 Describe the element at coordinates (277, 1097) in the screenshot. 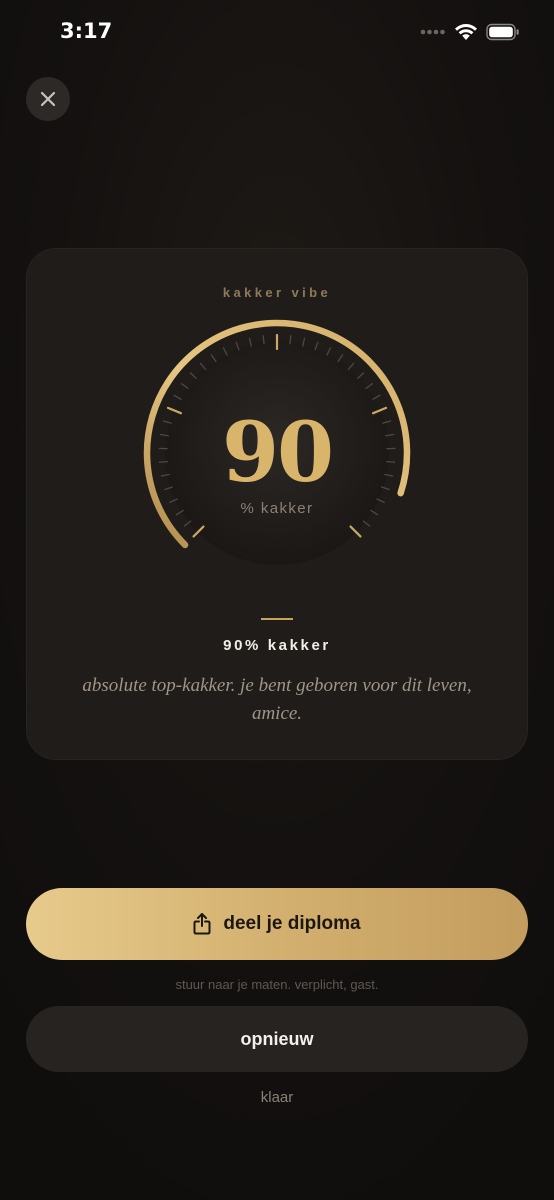

I see `done-link: klaar` at that location.